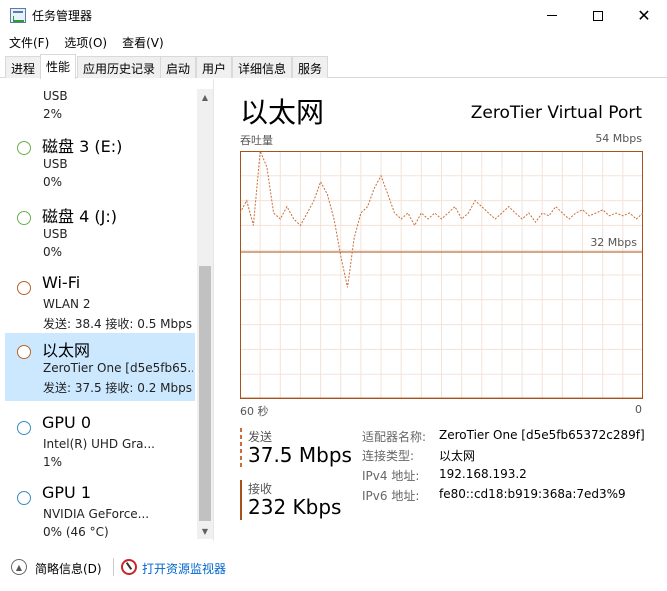 The height and width of the screenshot is (591, 667). Describe the element at coordinates (333, 66) in the screenshot. I see `tab-bar: 进程 性能 应用历史记录 启动 用户 详细信息 服务` at that location.